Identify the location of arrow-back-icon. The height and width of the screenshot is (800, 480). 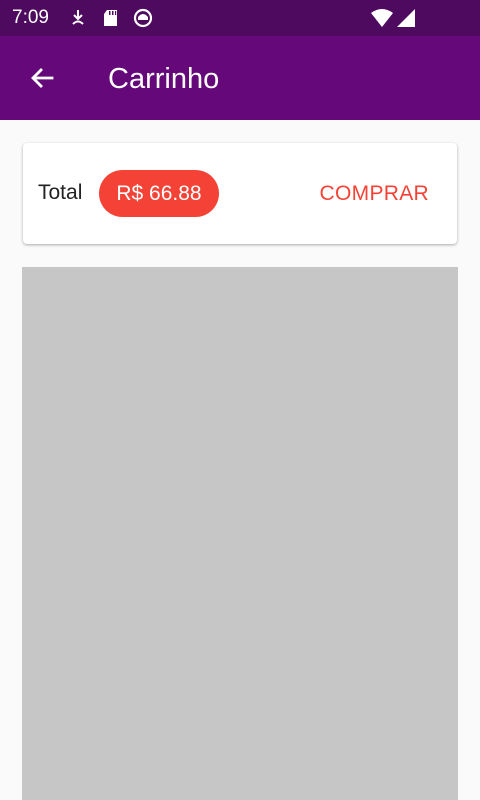
(42, 78).